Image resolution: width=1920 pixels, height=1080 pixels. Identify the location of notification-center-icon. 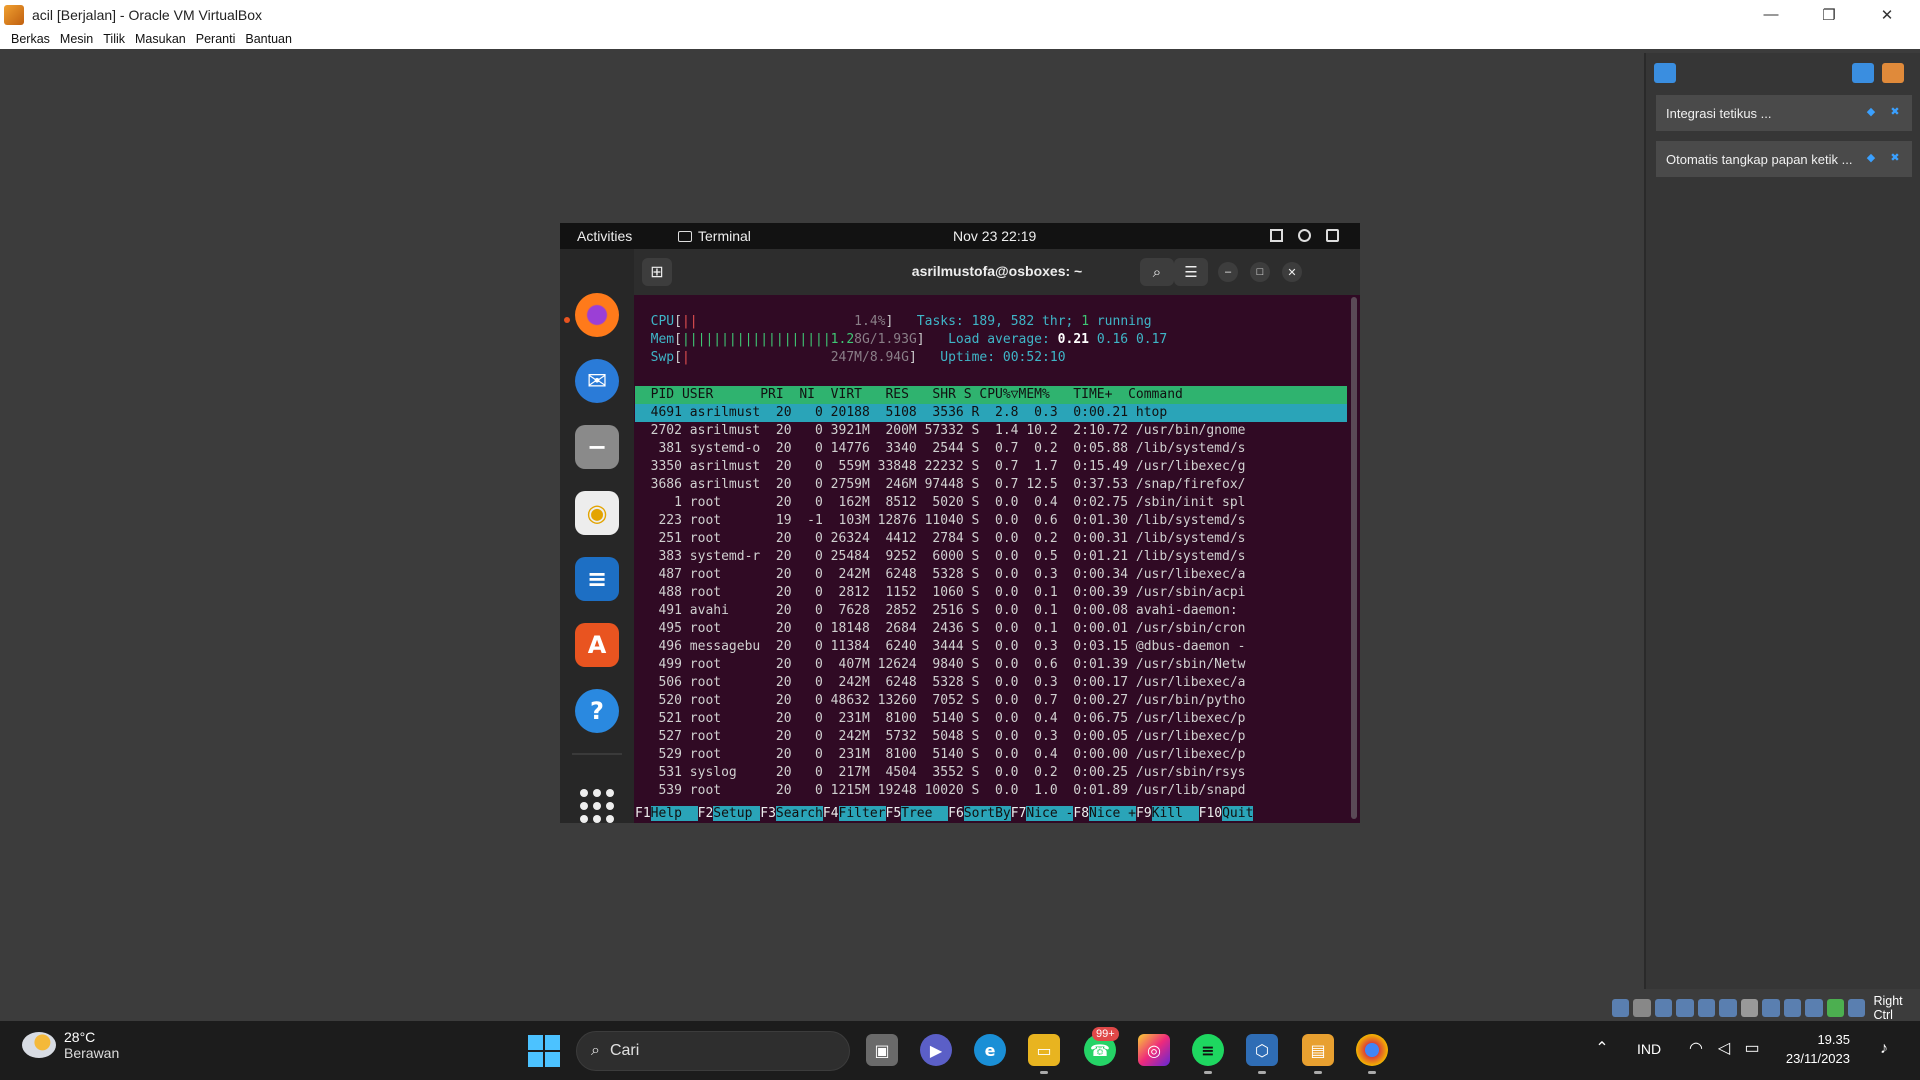
(1665, 73).